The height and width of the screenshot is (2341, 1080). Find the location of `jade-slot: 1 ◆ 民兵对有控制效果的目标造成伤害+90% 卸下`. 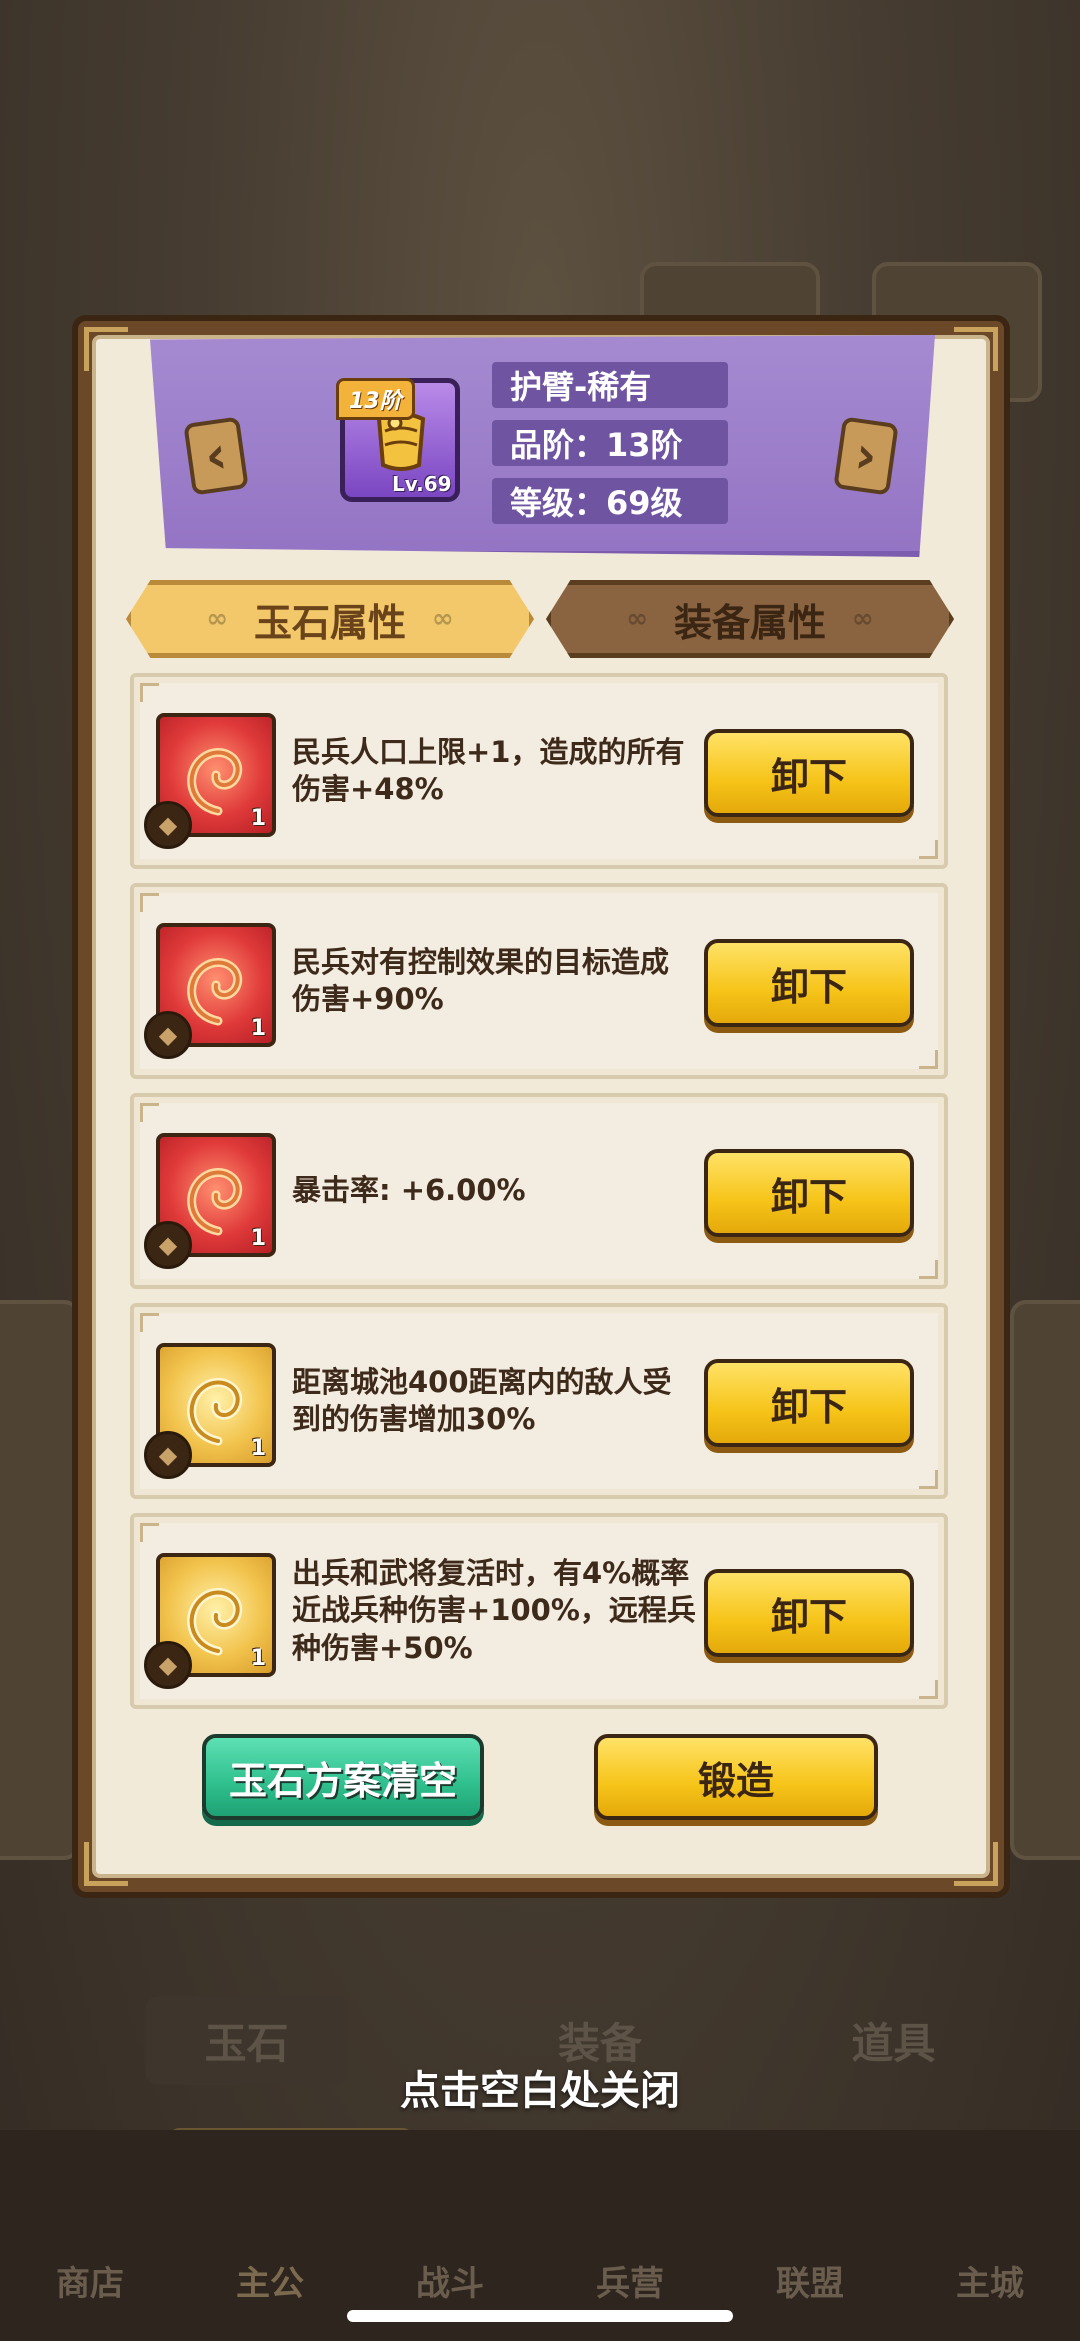

jade-slot: 1 ◆ 民兵对有控制效果的目标造成伤害+90% 卸下 is located at coordinates (539, 981).